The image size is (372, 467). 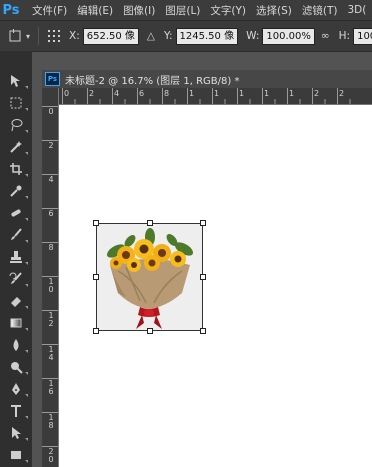 I want to click on type-tool-icon, so click(x=16, y=411).